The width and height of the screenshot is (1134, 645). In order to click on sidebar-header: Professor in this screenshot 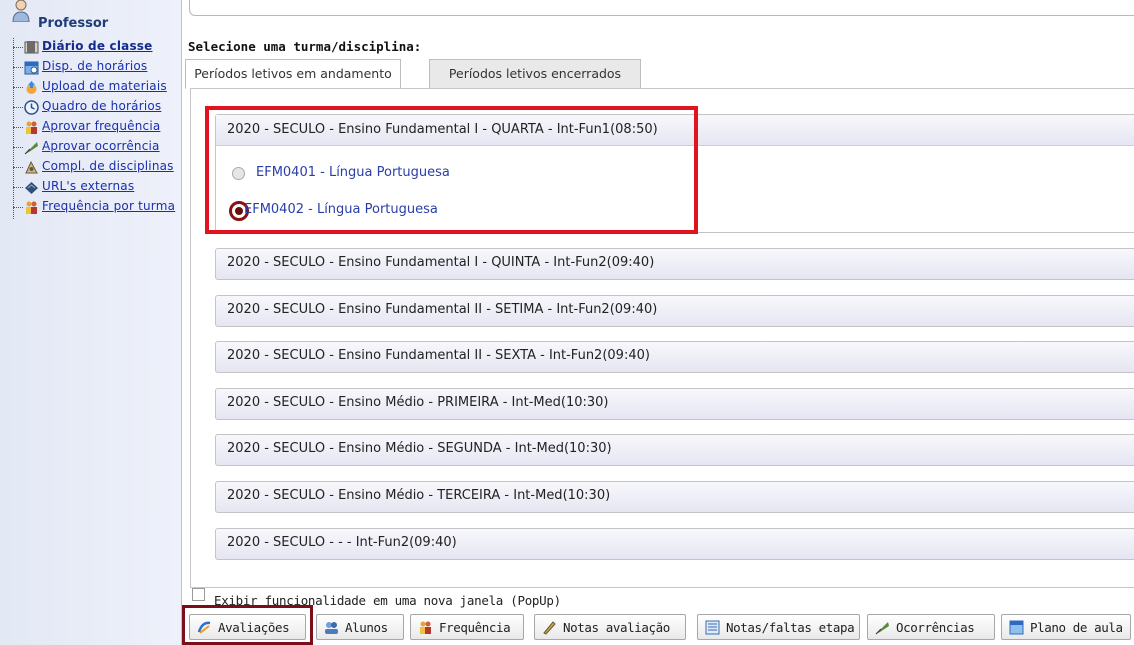, I will do `click(93, 17)`.